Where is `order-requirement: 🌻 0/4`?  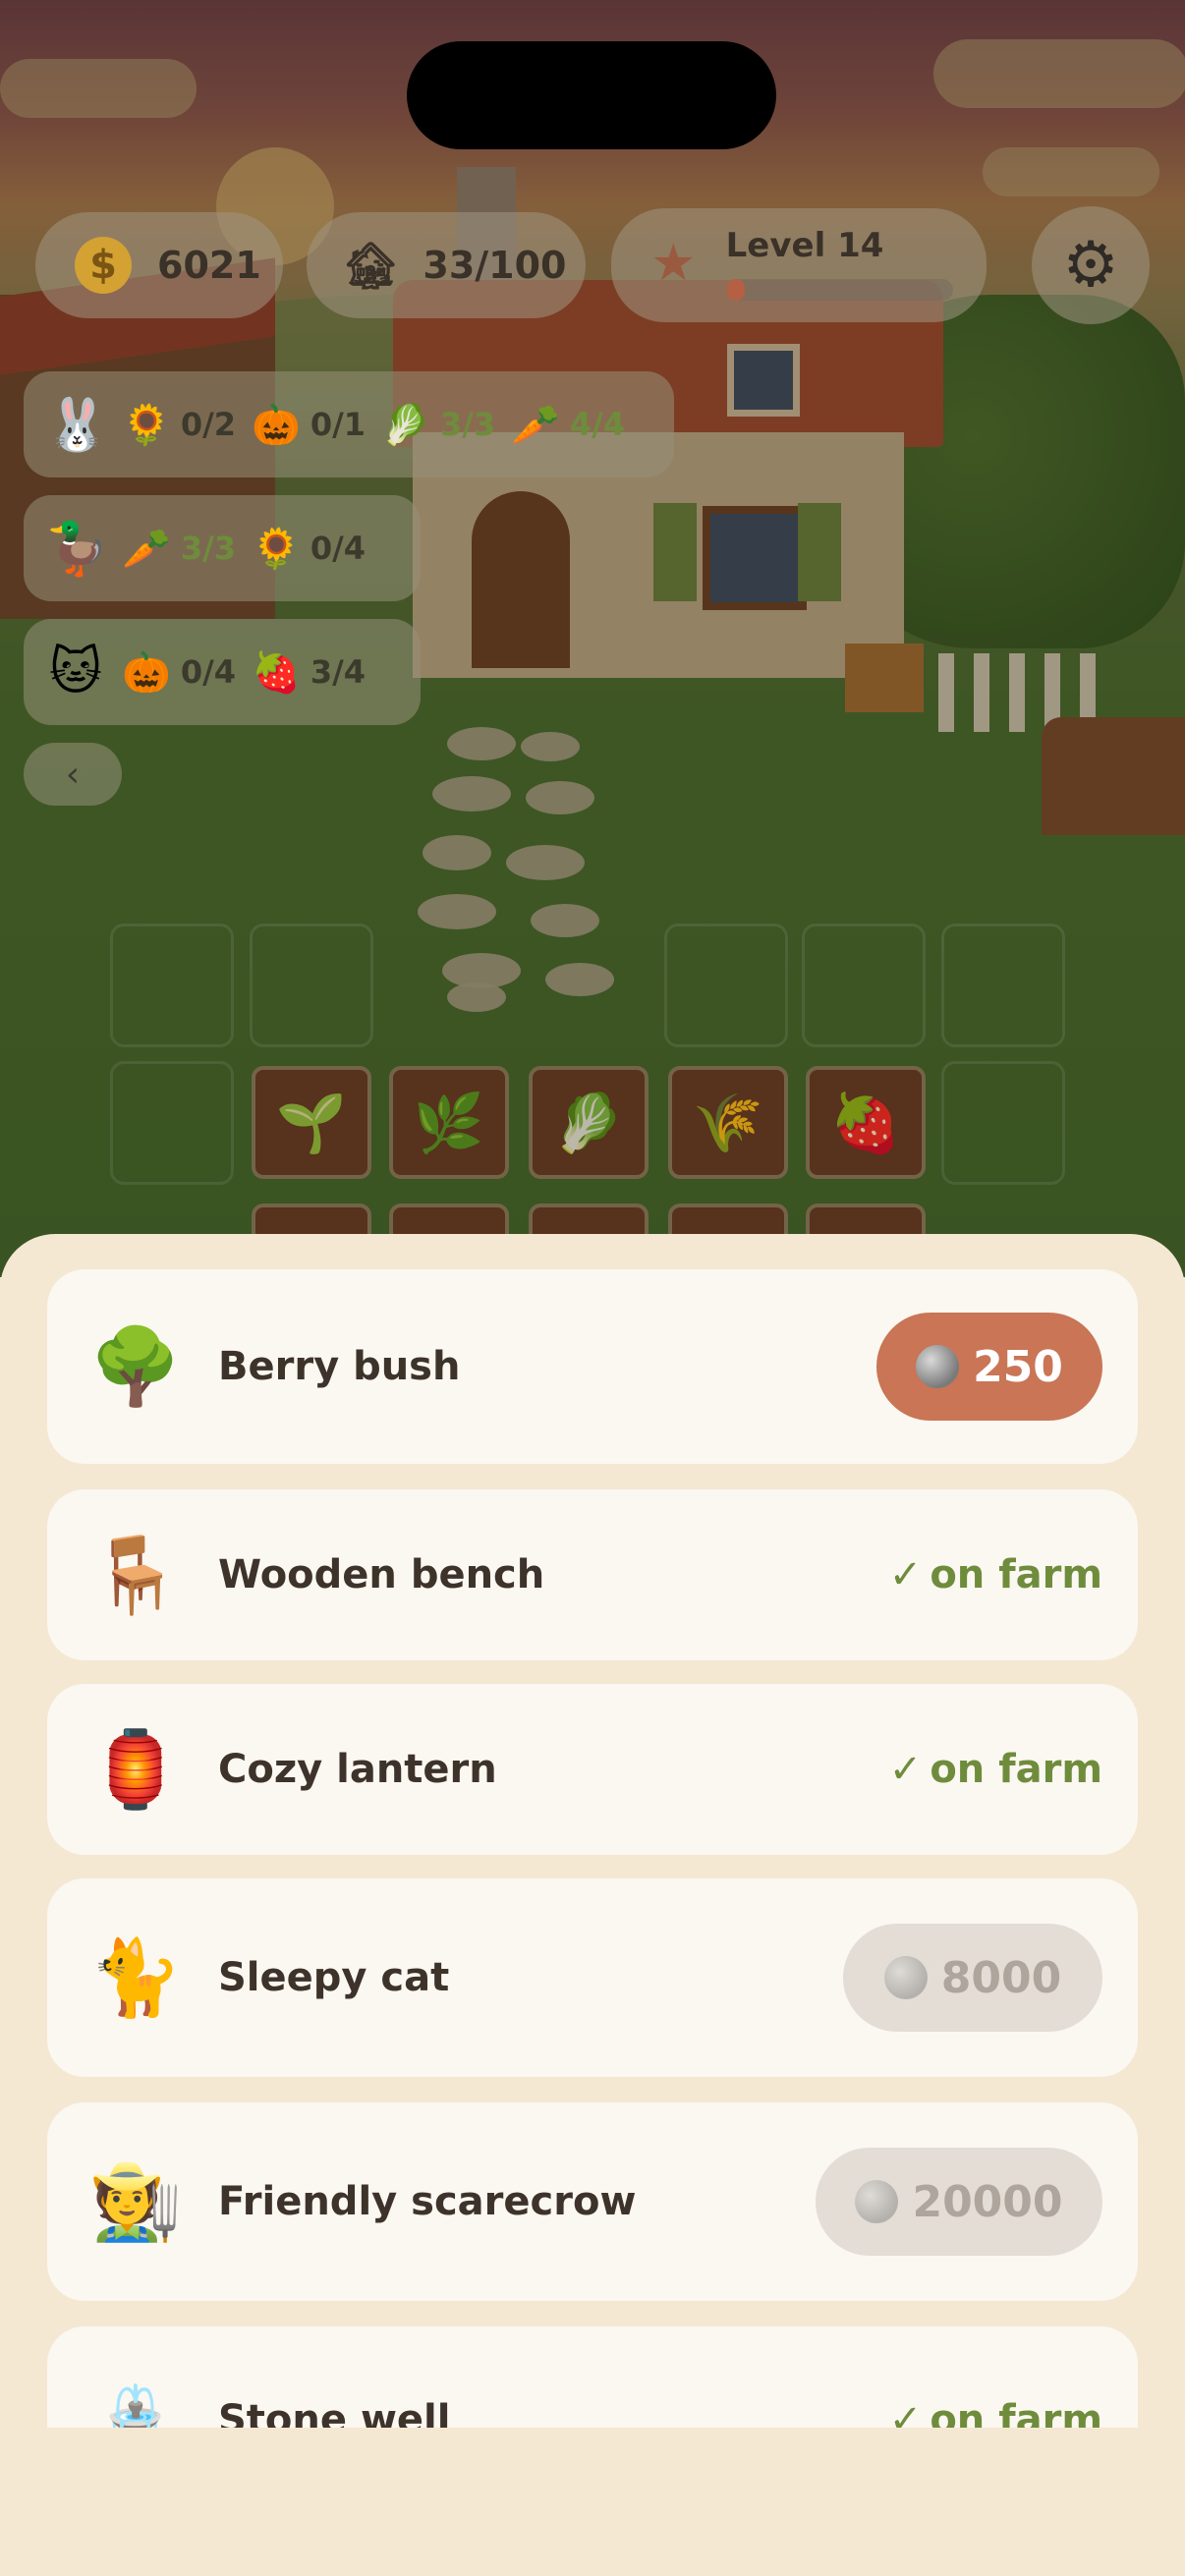 order-requirement: 🌻 0/4 is located at coordinates (309, 549).